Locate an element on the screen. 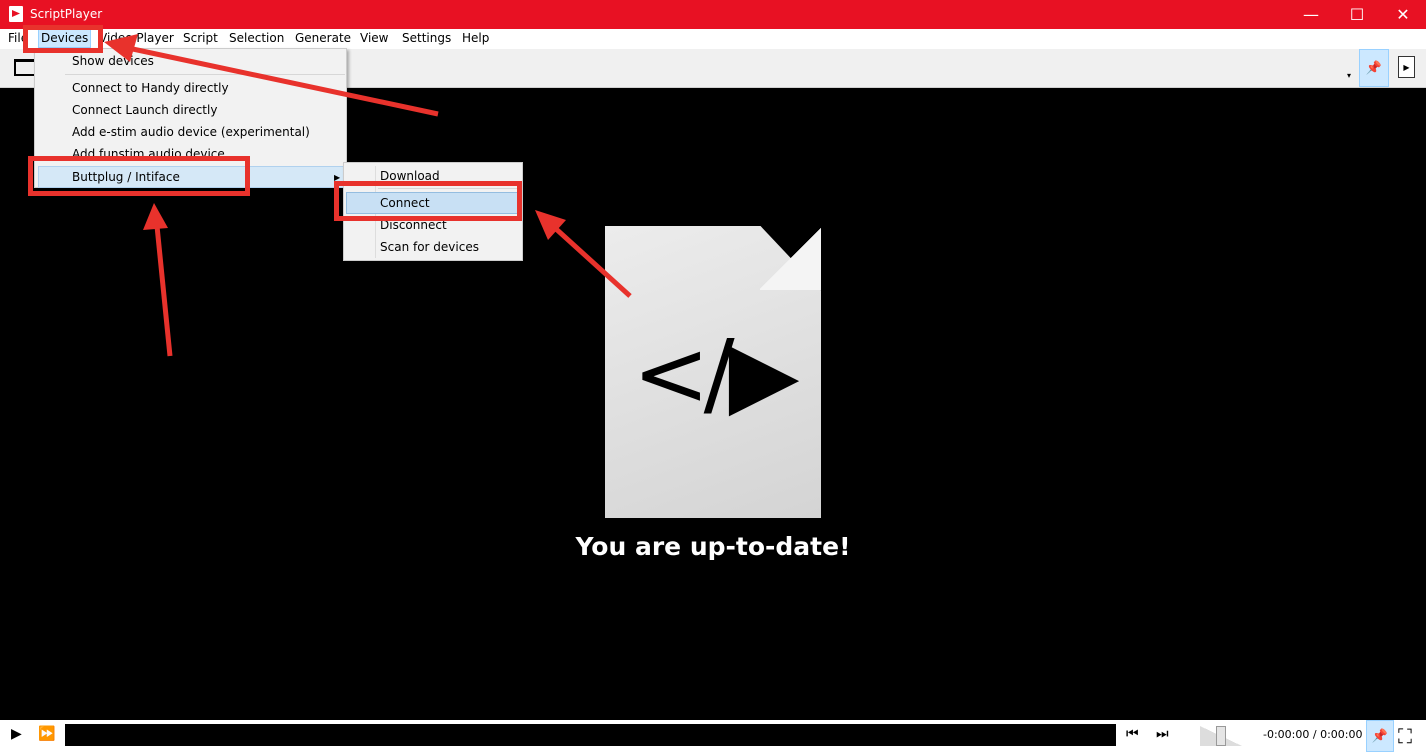 The height and width of the screenshot is (752, 1426). volume-slider is located at coordinates (1221, 736).